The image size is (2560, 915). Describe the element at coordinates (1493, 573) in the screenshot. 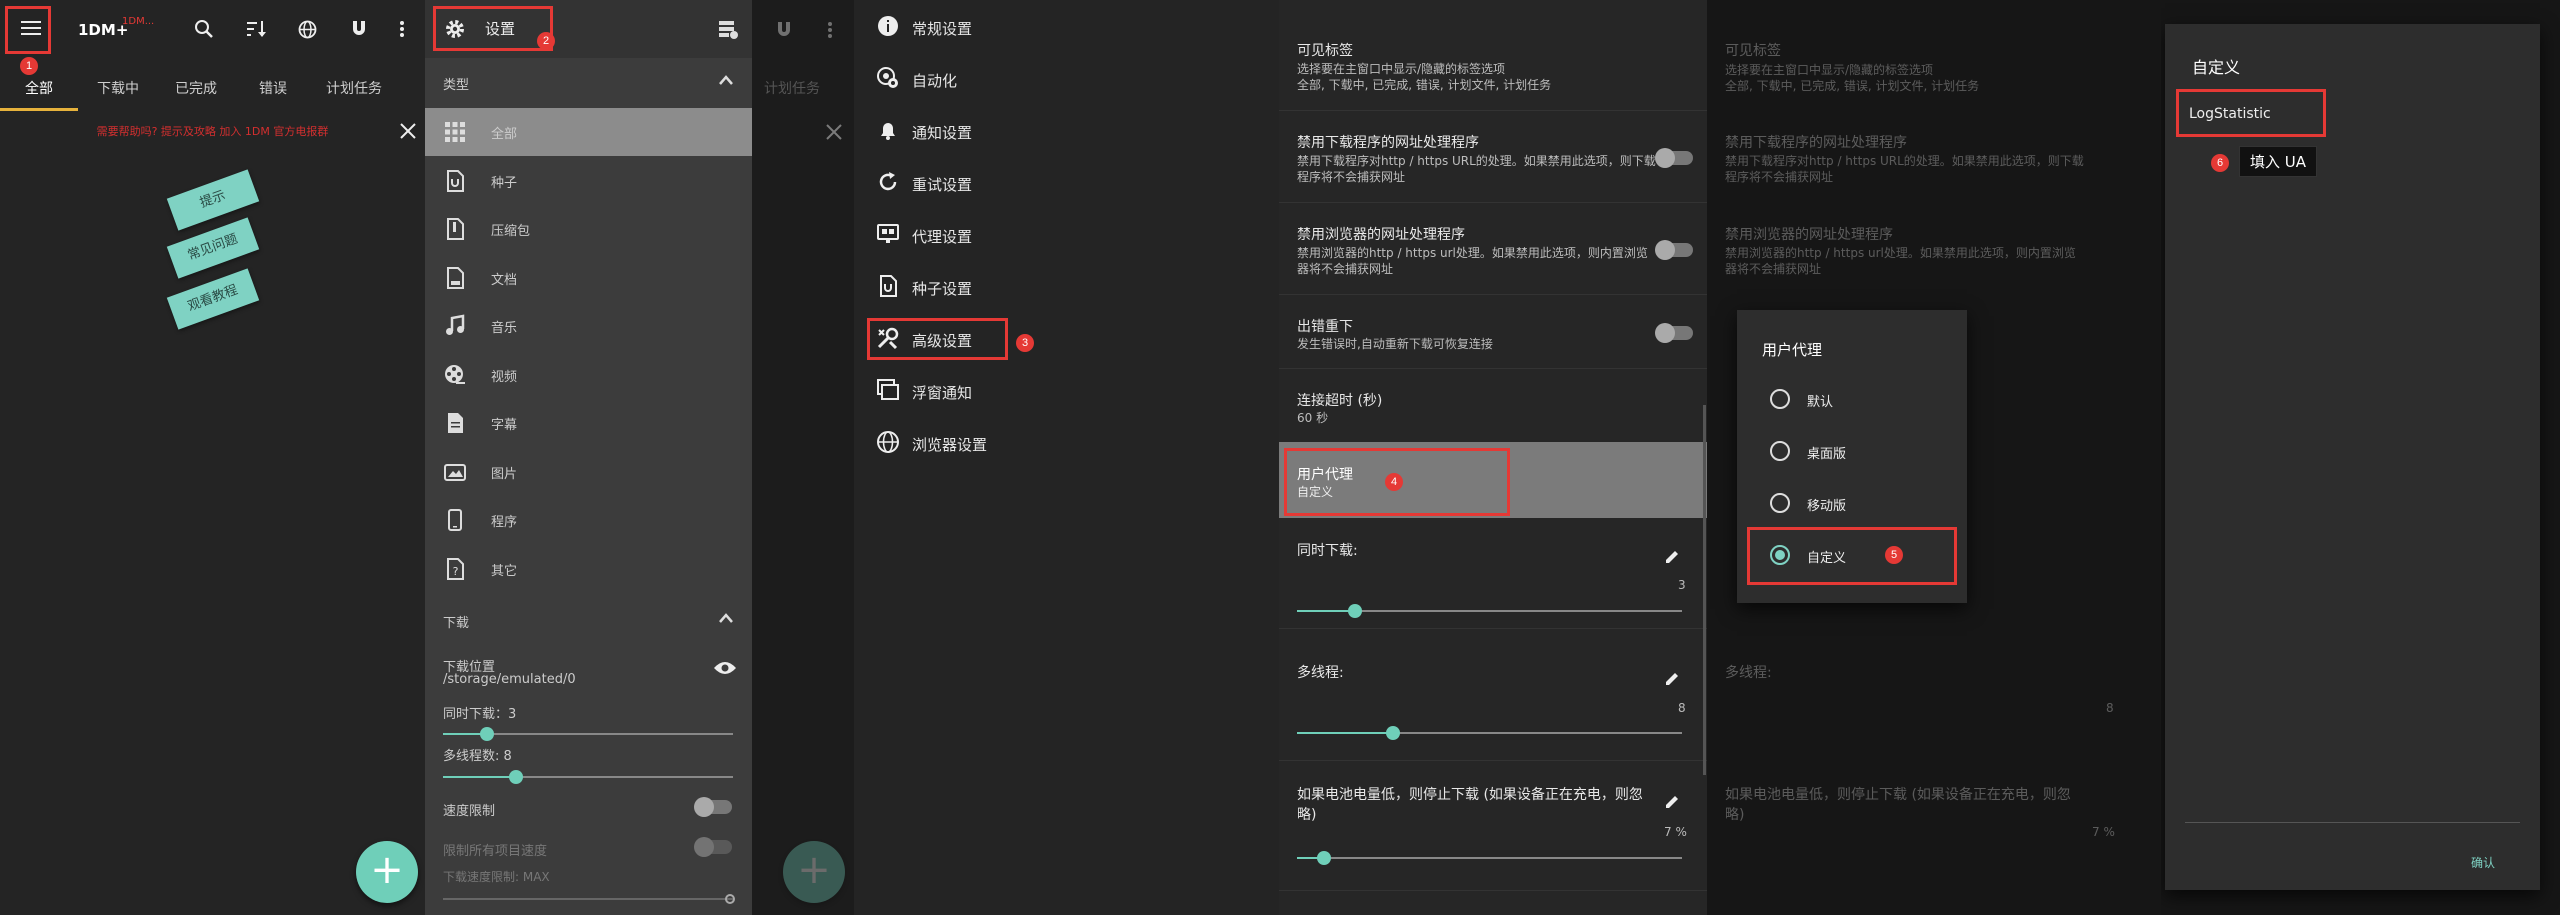

I see `concurrent-downloads-setting: 同时下载: 3` at that location.